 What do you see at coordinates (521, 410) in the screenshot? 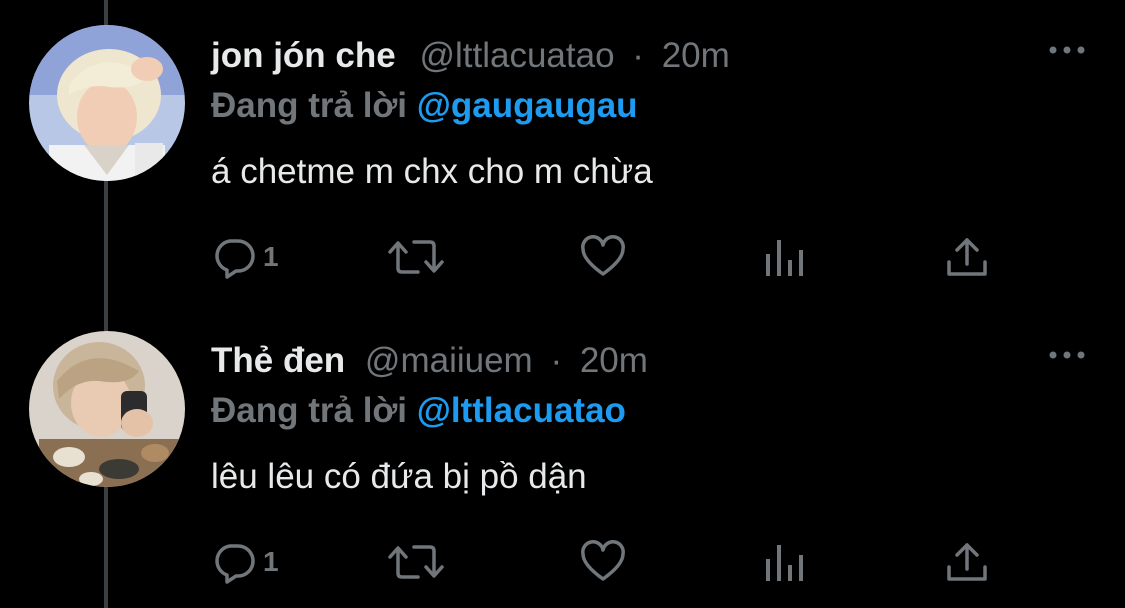
I see `mention-link: @lttlacuatao` at bounding box center [521, 410].